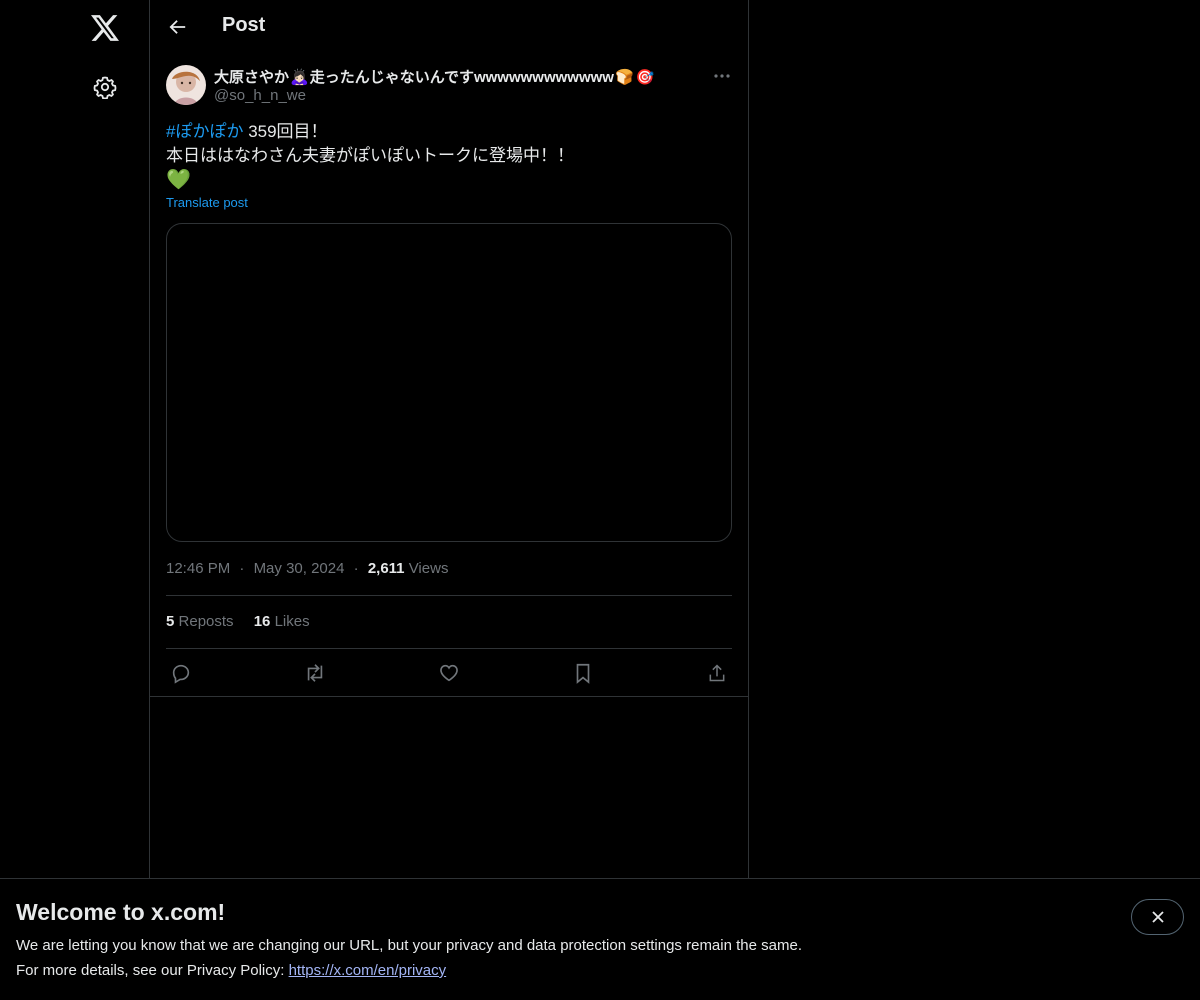 Image resolution: width=1200 pixels, height=1000 pixels. I want to click on target-emoji: 🎯, so click(645, 77).